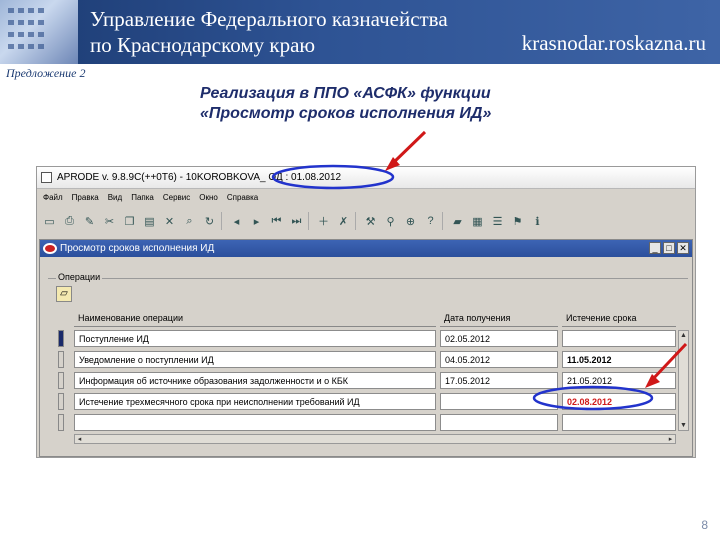  Describe the element at coordinates (323, 221) in the screenshot. I see `insert-icon: ＋` at that location.